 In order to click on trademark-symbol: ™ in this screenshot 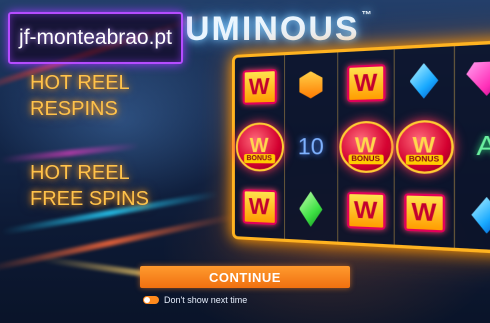, I will do `click(367, 15)`.